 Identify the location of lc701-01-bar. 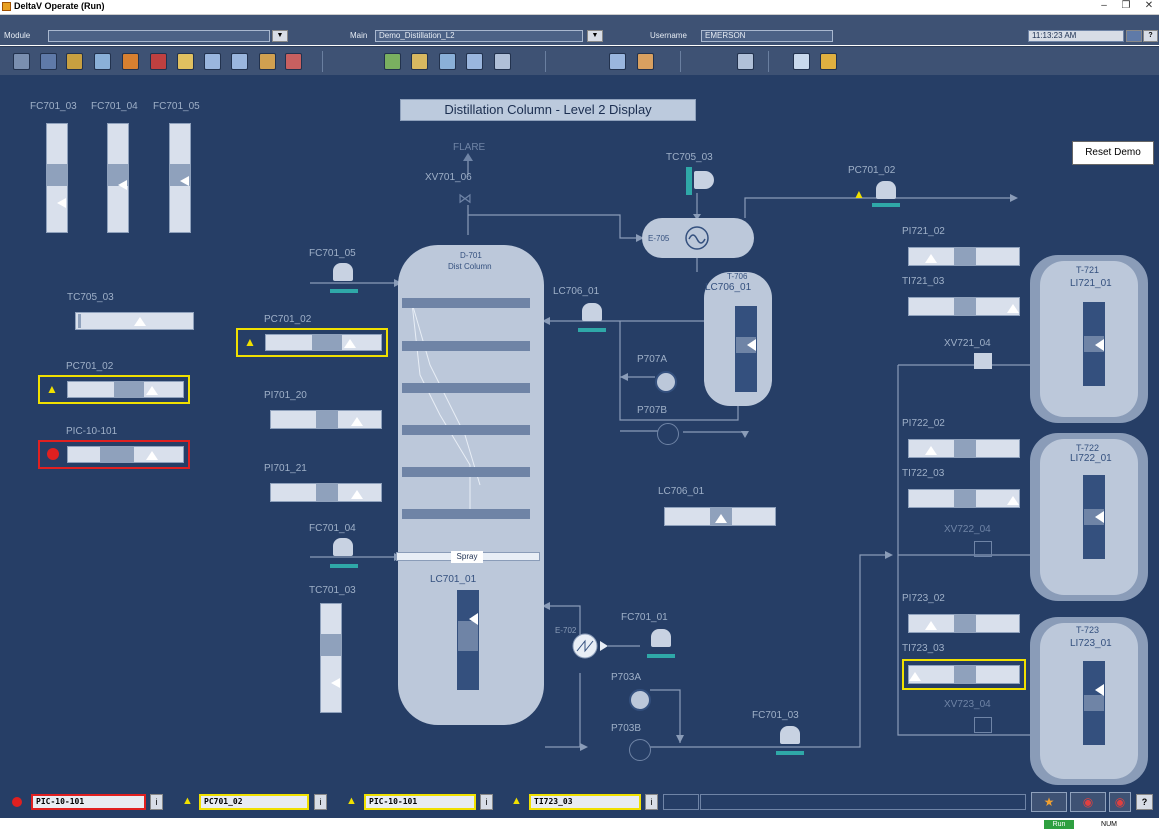
(468, 640).